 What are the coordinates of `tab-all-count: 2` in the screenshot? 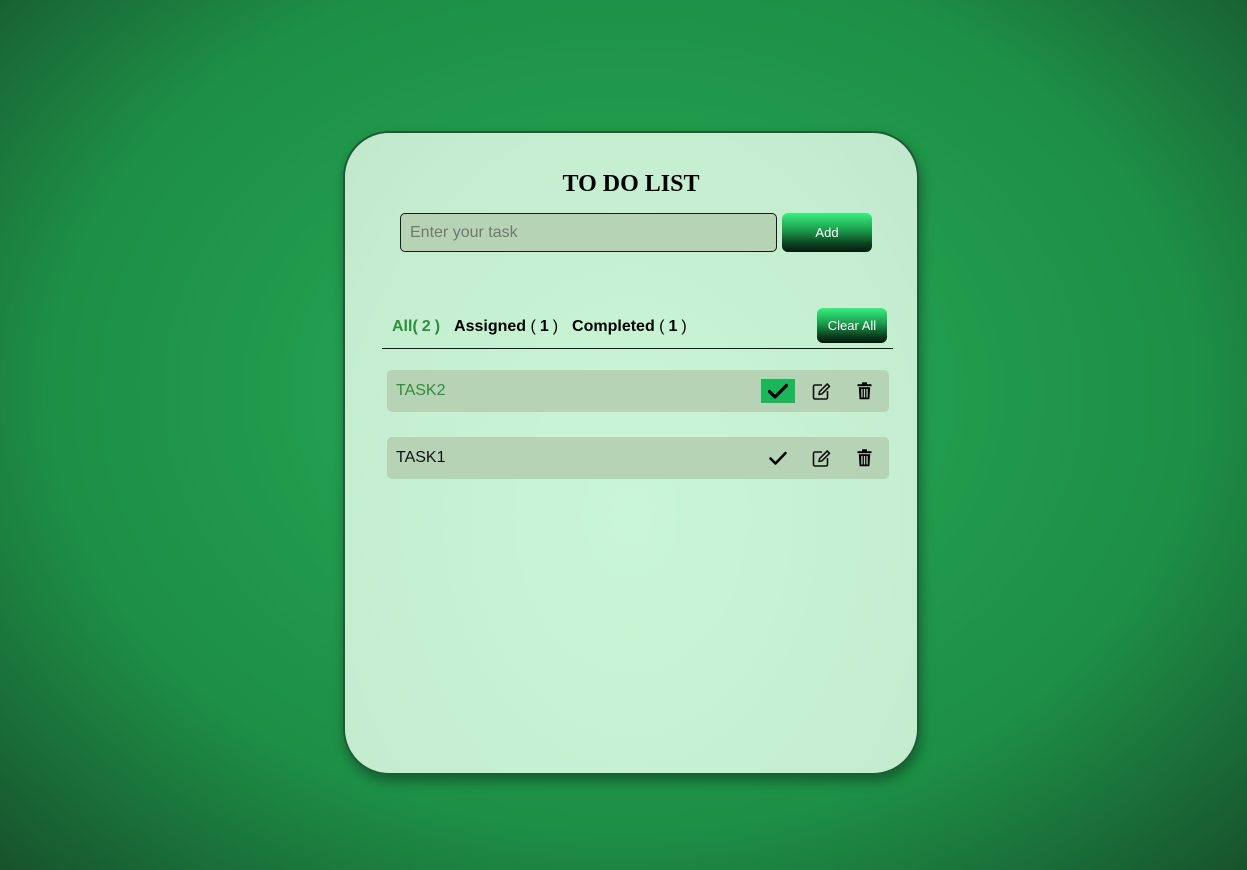 It's located at (426, 326).